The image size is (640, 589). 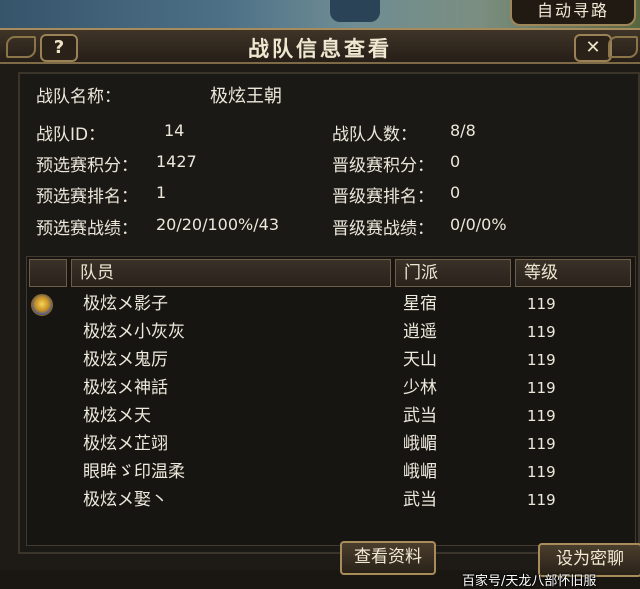 I want to click on promo-rank-label: 晋级赛排名：, so click(x=383, y=197).